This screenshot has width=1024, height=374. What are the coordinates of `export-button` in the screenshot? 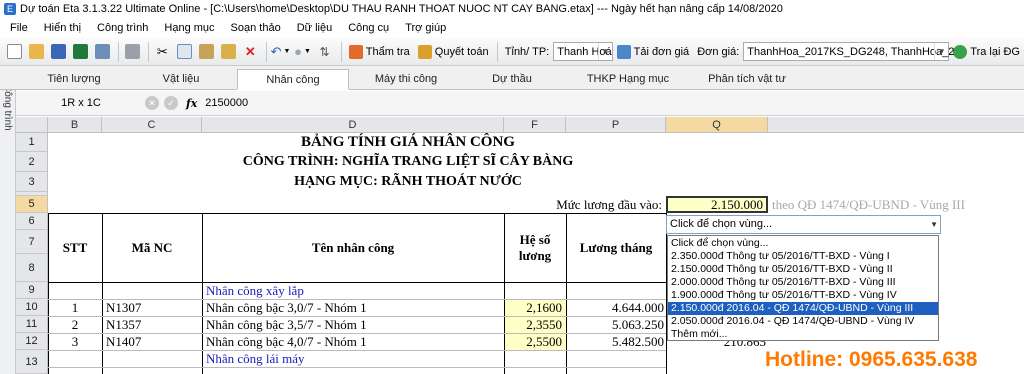 It's located at (102, 52).